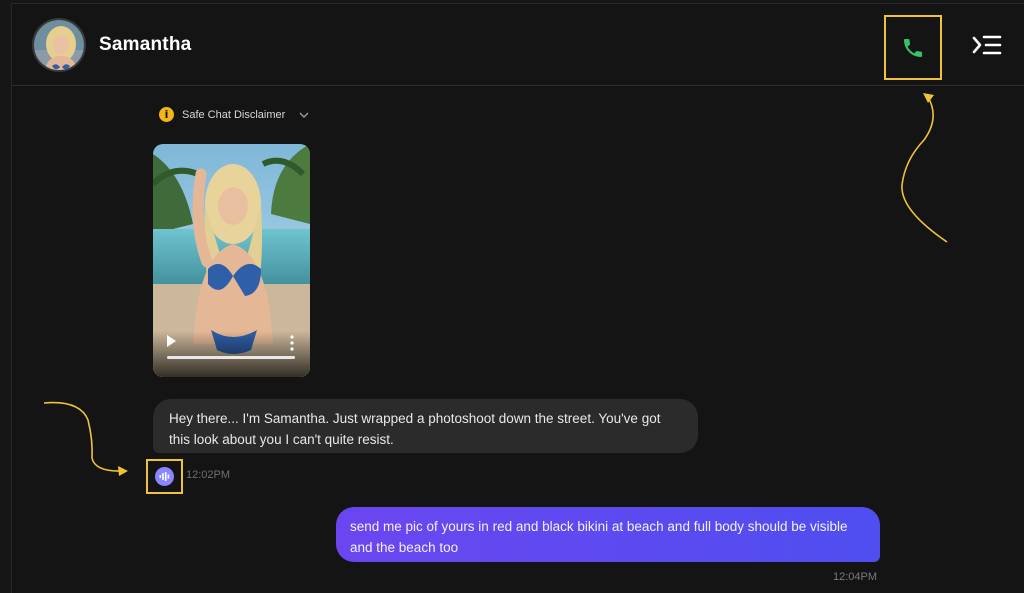  I want to click on chat-header: Samantha, so click(518, 45).